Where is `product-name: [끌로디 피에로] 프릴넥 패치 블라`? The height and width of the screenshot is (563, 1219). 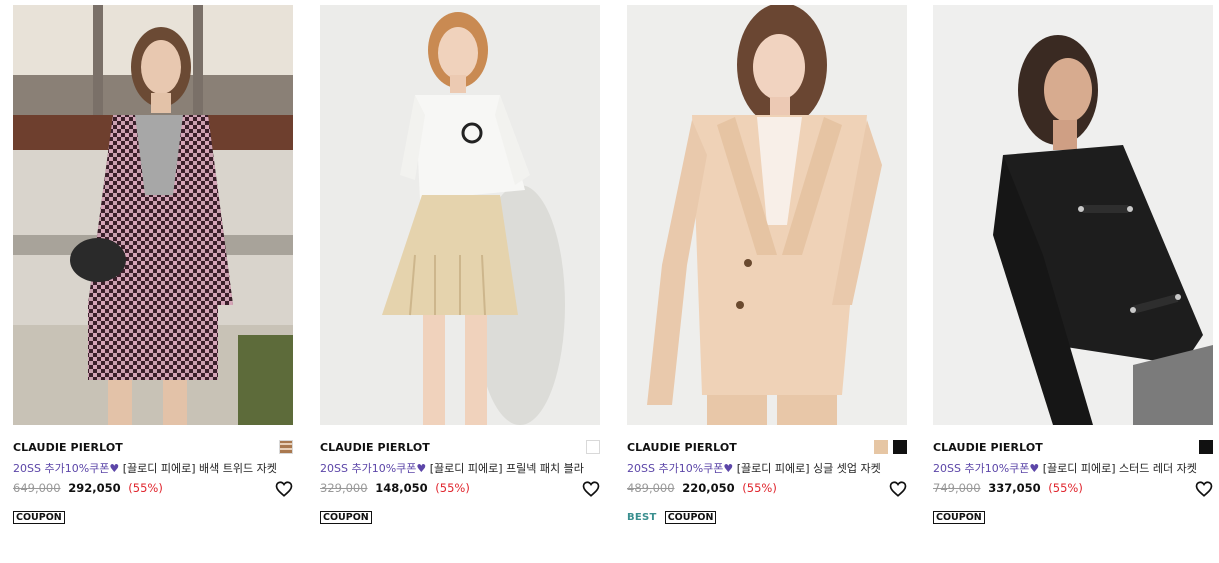
product-name: [끌로디 피에로] 프릴넥 패치 블라 is located at coordinates (506, 468).